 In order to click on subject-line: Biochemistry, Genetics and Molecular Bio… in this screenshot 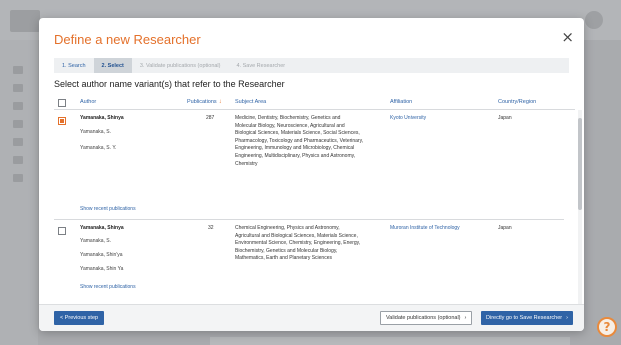, I will do `click(286, 250)`.